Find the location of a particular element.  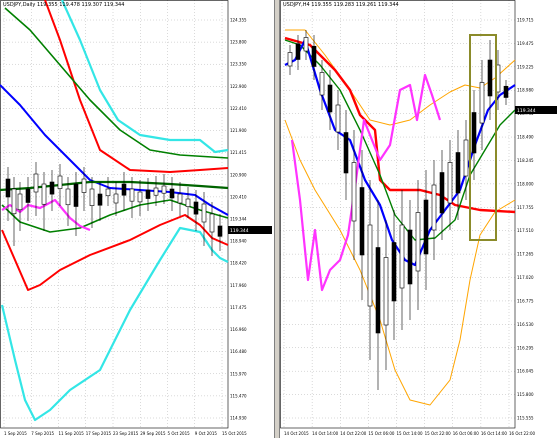

y-tick-label: 116.775 is located at coordinates (525, 300).